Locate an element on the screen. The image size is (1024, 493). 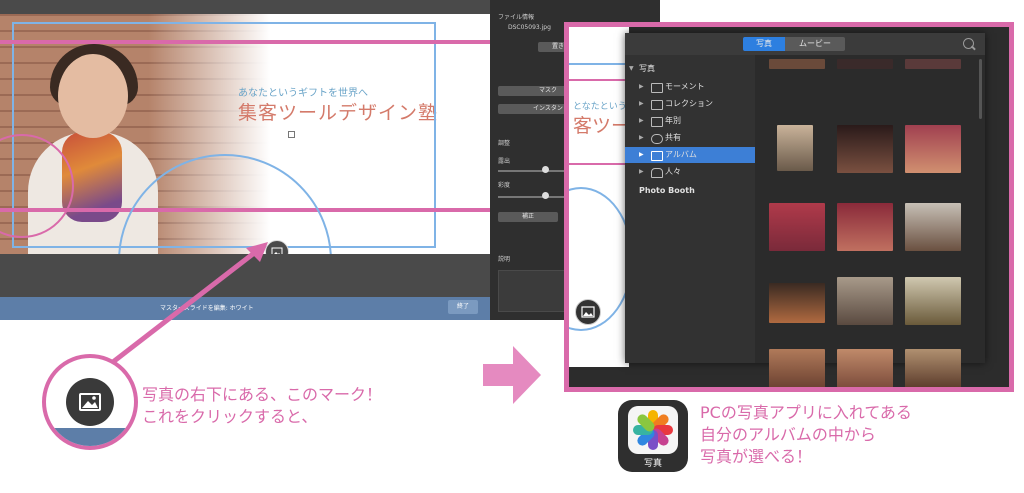
caption-line-3: 写真が選べる！ is located at coordinates (756, 456).